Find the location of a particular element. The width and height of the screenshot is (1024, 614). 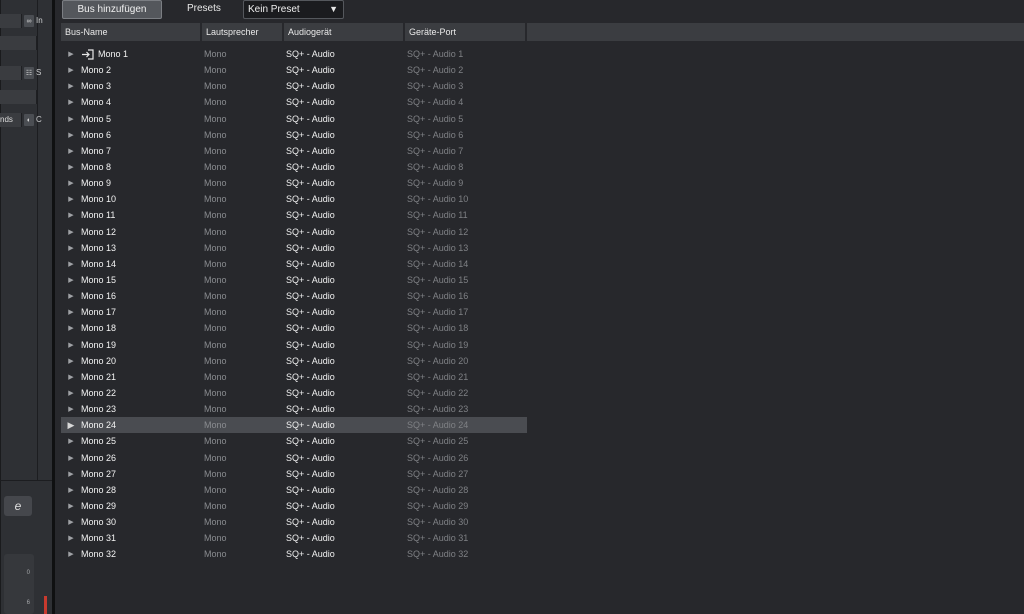

strip-tag: S is located at coordinates (37, 73).